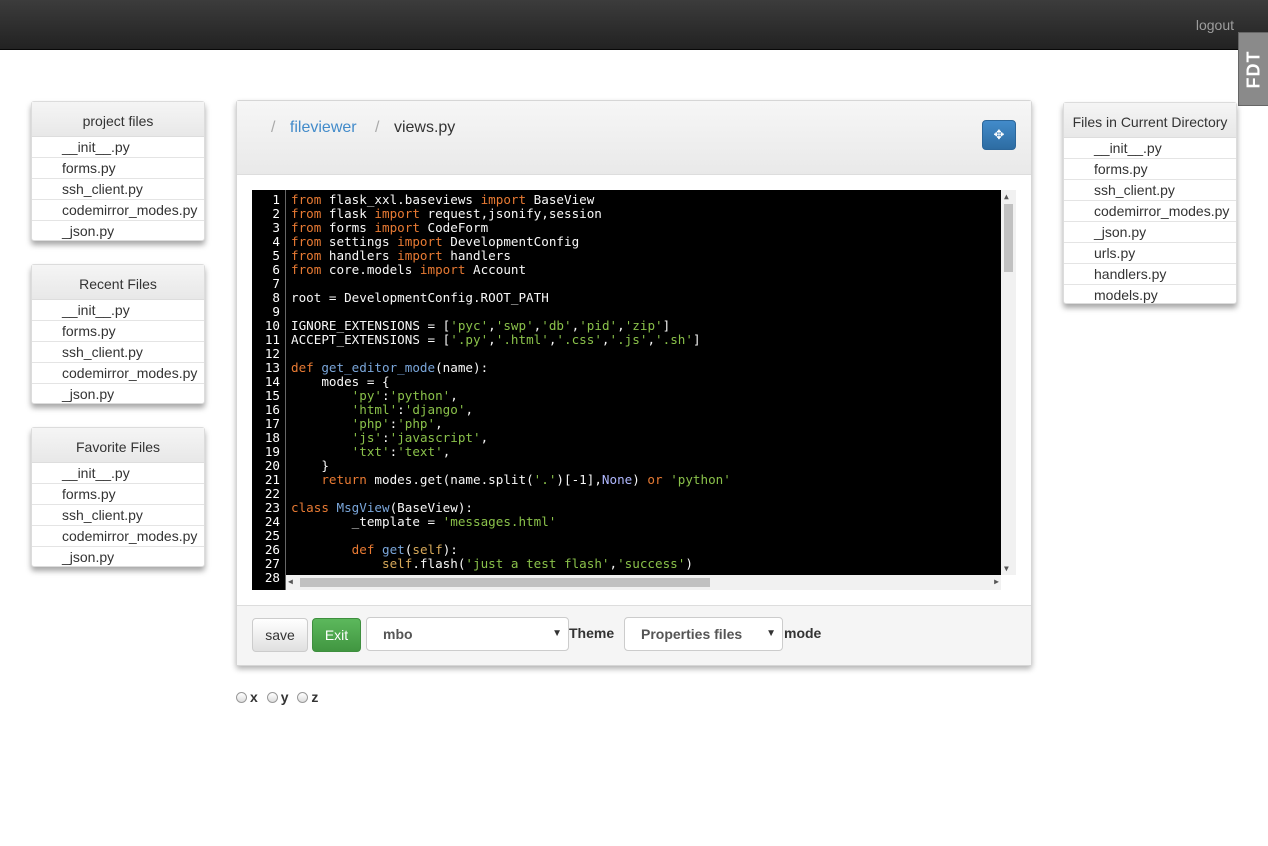 The image size is (1268, 846). I want to click on code-line: 19 'txt':'text',, so click(626, 452).